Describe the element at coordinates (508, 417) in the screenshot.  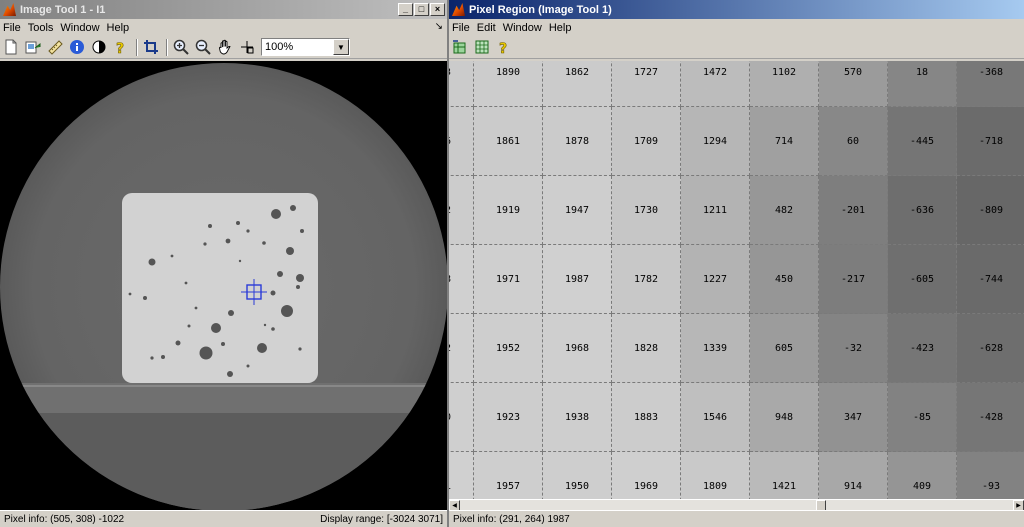
I see `pixel-value-cell: 1923` at that location.